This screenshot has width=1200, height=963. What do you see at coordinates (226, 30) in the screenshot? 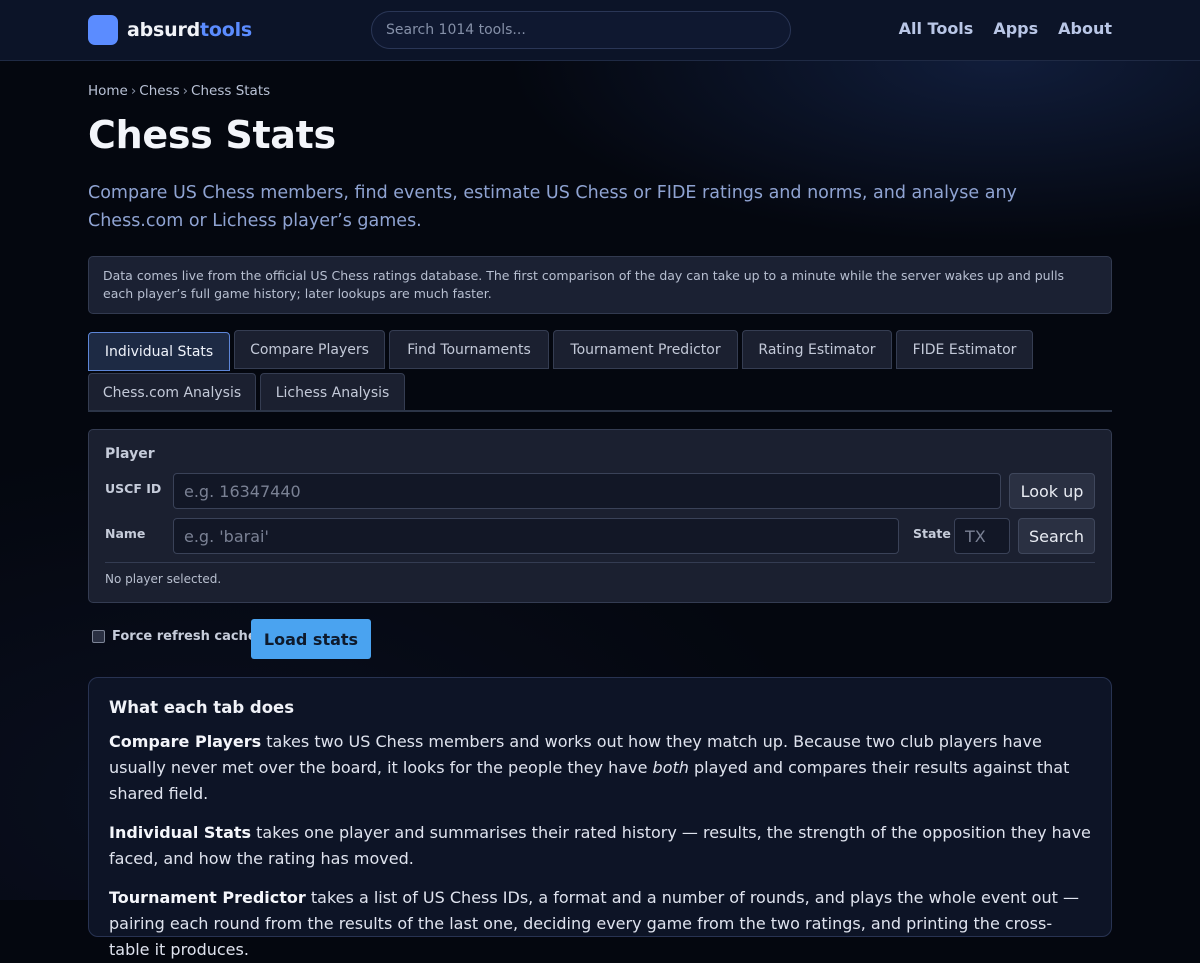
I see `logo-text-part2: tools` at bounding box center [226, 30].